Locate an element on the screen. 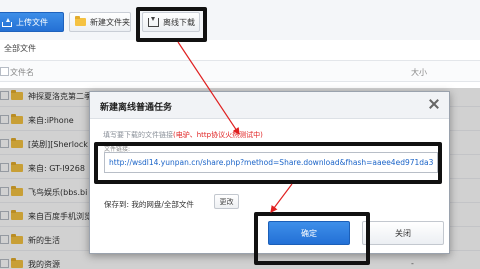 This screenshot has height=269, width=480. close-button: 关闭 is located at coordinates (403, 233).